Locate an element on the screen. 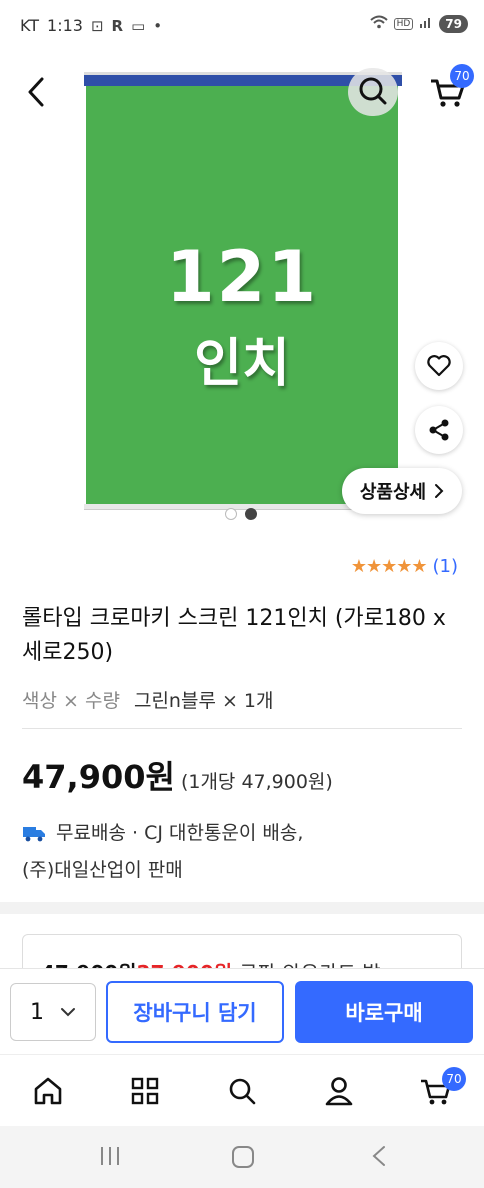  chevron-left-icon is located at coordinates (36, 92).